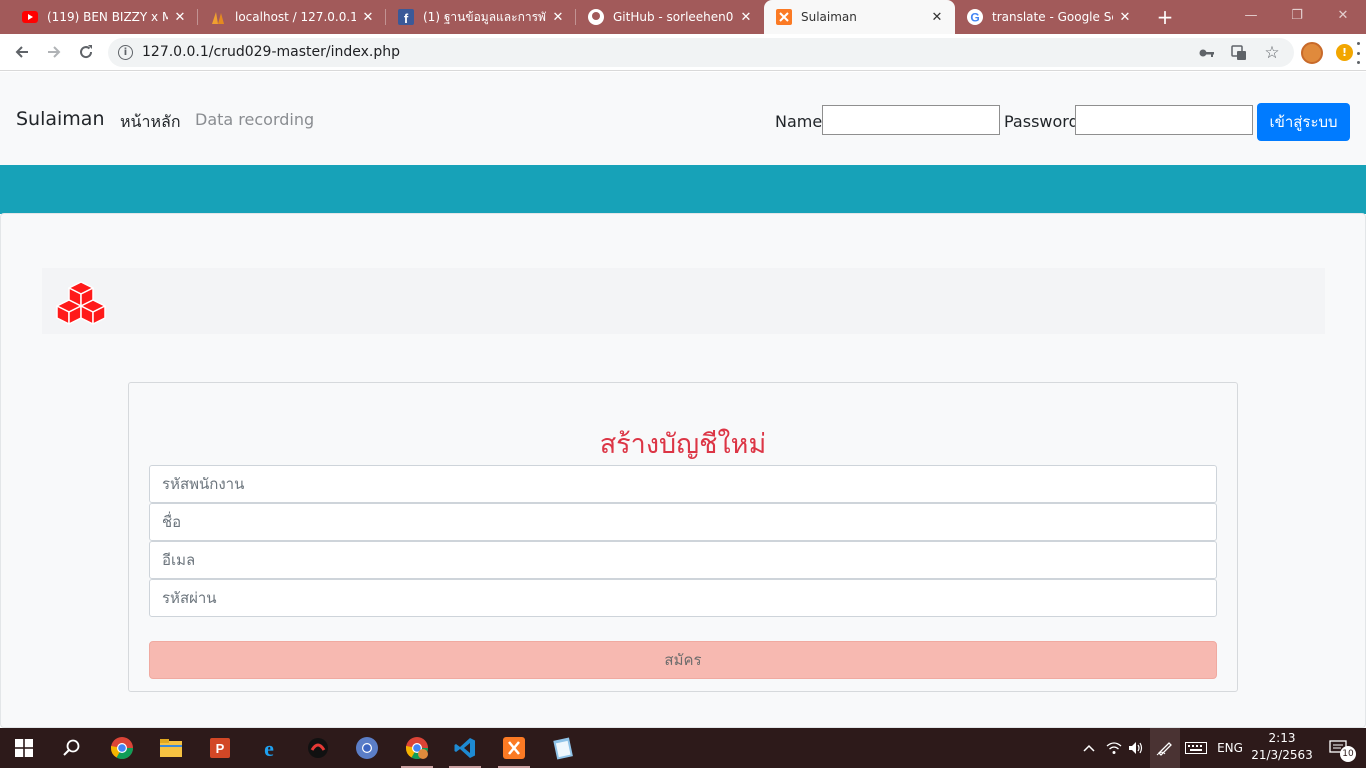 Image resolution: width=1366 pixels, height=768 pixels. What do you see at coordinates (271, 52) in the screenshot?
I see `url-text: 127.0.0.1/crud029-master/index.php` at bounding box center [271, 52].